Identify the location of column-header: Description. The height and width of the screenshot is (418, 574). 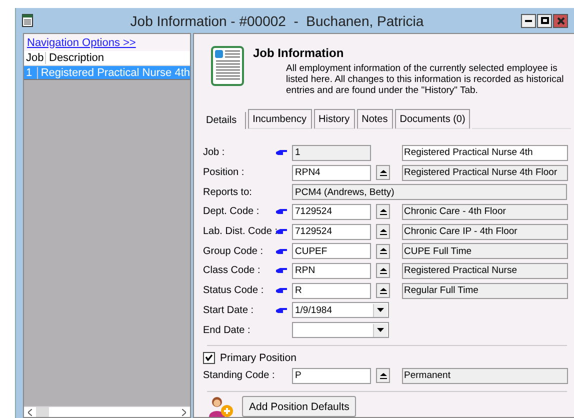
(75, 58).